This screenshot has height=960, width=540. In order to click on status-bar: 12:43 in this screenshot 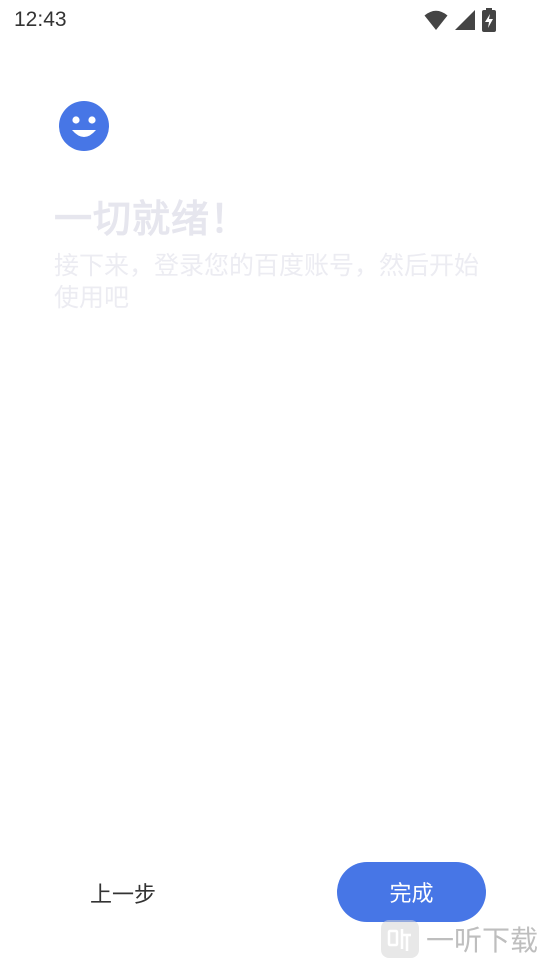, I will do `click(270, 22)`.